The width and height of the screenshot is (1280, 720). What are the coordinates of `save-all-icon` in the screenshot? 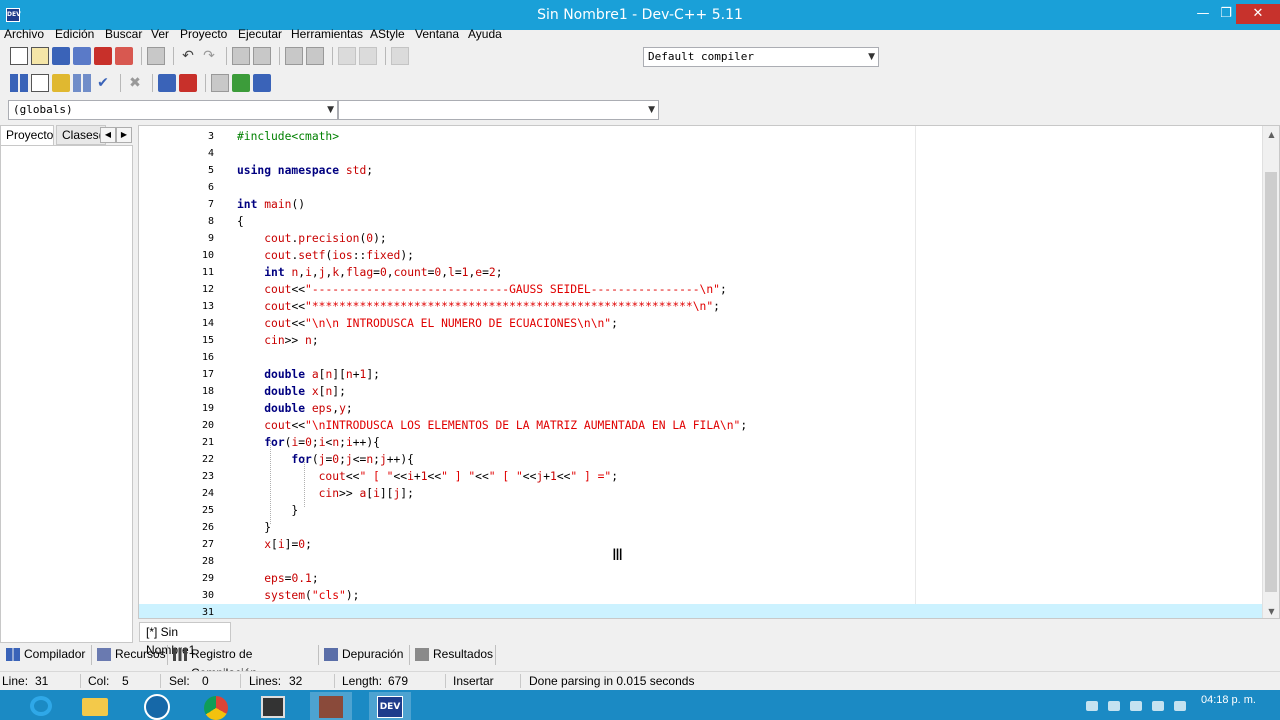 It's located at (82, 56).